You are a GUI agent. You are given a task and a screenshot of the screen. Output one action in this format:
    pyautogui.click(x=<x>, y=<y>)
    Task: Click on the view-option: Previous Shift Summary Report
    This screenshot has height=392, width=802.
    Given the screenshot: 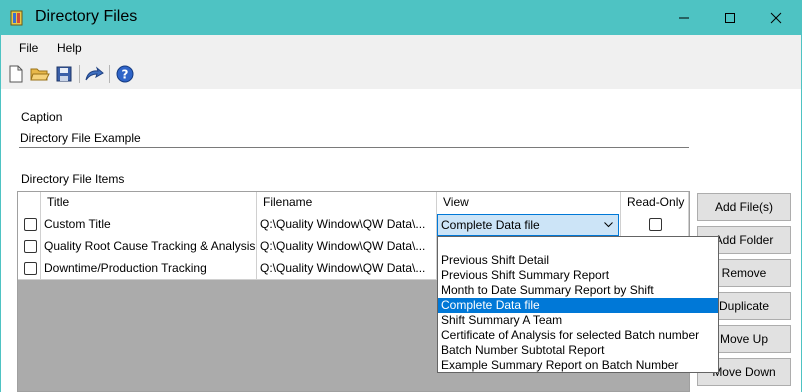 What is the action you would take?
    pyautogui.click(x=578, y=275)
    